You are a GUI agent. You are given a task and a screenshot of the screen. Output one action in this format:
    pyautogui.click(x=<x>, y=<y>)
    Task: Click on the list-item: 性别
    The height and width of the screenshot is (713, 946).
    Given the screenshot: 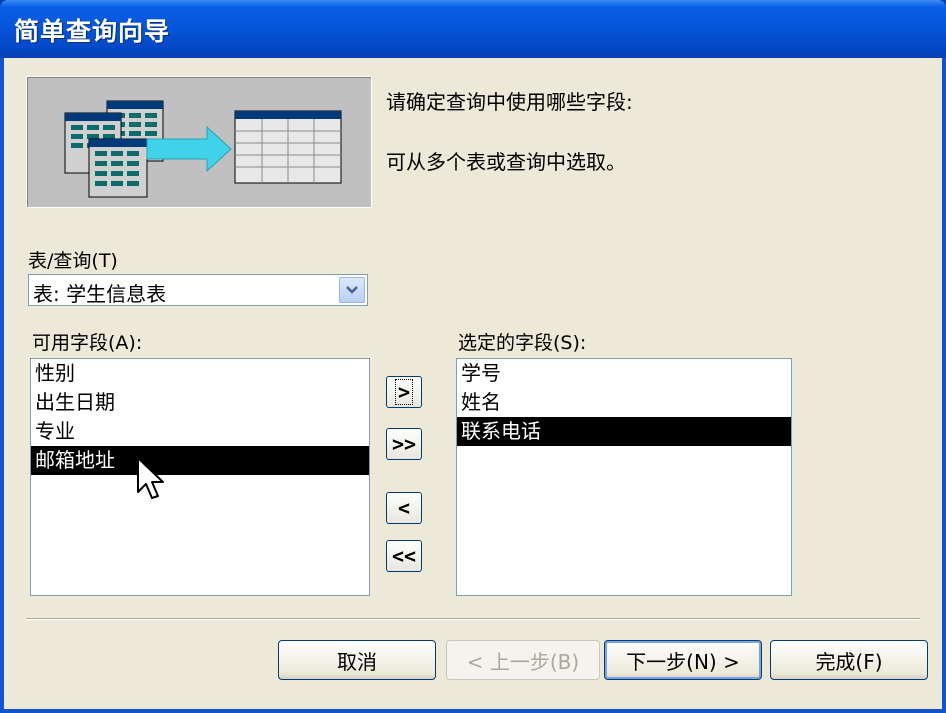 What is the action you would take?
    pyautogui.click(x=200, y=373)
    